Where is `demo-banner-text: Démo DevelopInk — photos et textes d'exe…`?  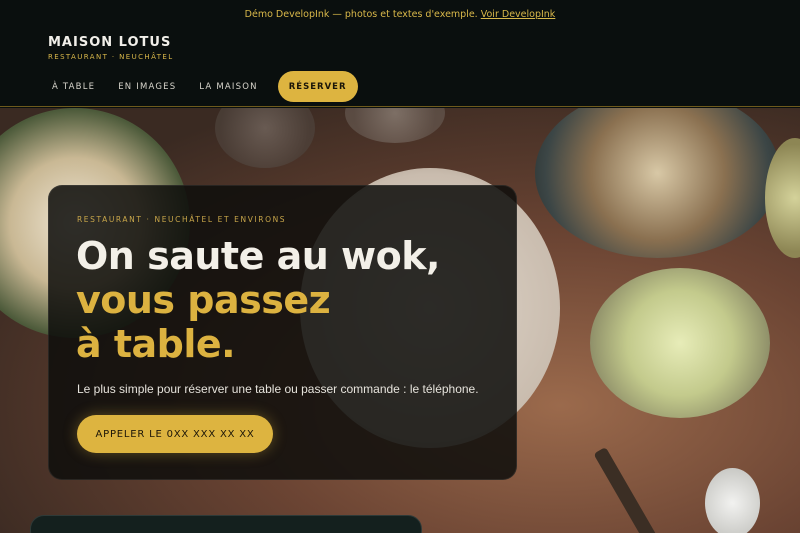
demo-banner-text: Démo DevelopInk — photos et textes d'exe… is located at coordinates (361, 14).